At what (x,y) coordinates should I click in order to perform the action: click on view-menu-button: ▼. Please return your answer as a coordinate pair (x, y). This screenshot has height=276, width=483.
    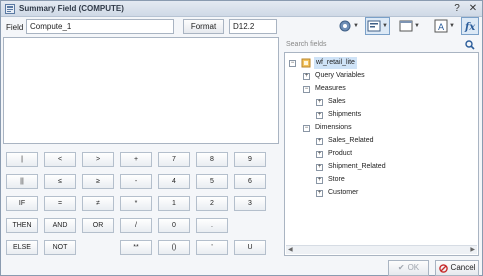
    Looking at the image, I should click on (409, 26).